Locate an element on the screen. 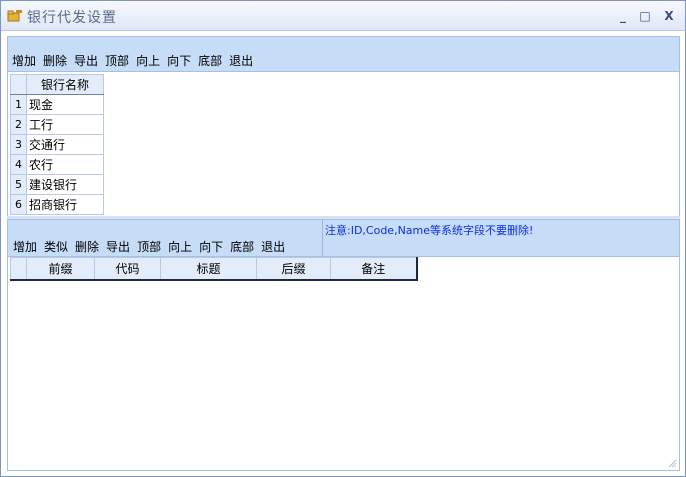 The height and width of the screenshot is (477, 686). field-grid-header-row: 前缀 代码 标题 后缀 备注 is located at coordinates (214, 269).